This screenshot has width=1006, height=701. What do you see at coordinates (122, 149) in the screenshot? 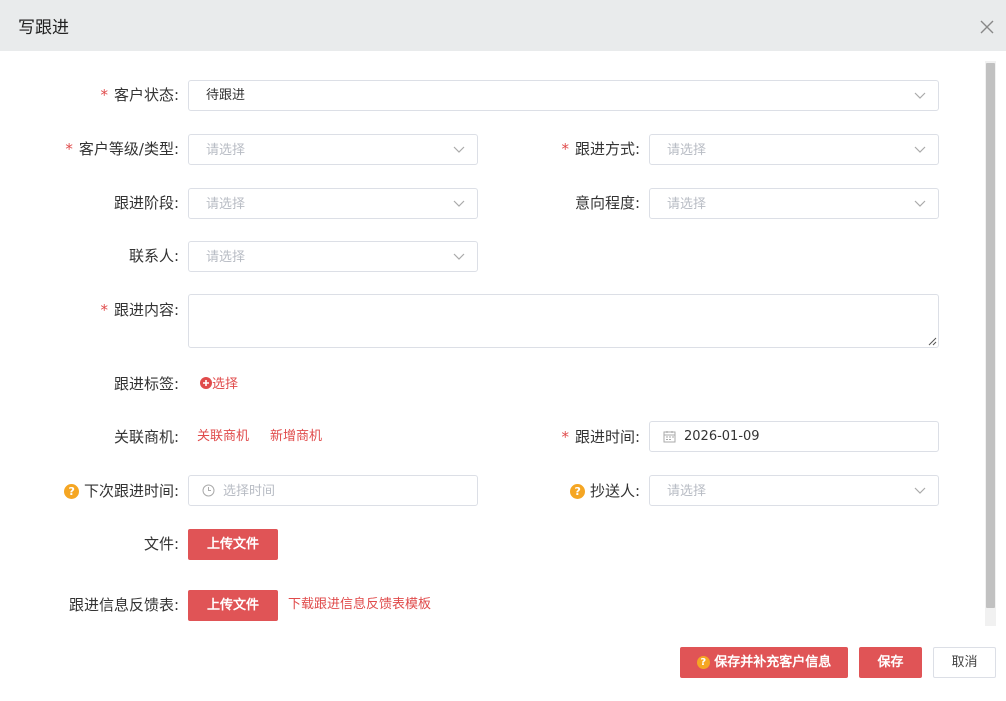
I see `customer-level-label: * 客户等级/类型:` at bounding box center [122, 149].